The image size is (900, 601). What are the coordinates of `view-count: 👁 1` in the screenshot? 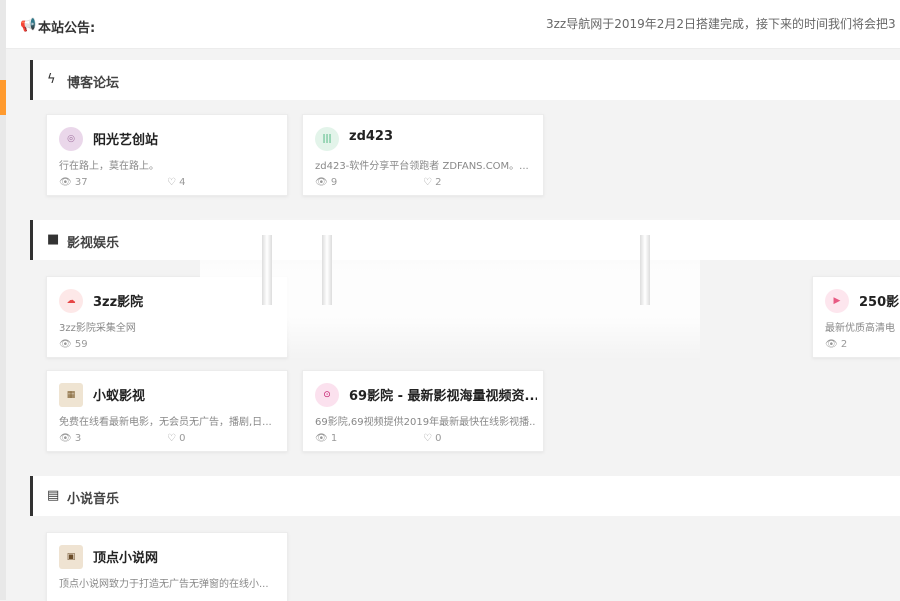 It's located at (326, 438).